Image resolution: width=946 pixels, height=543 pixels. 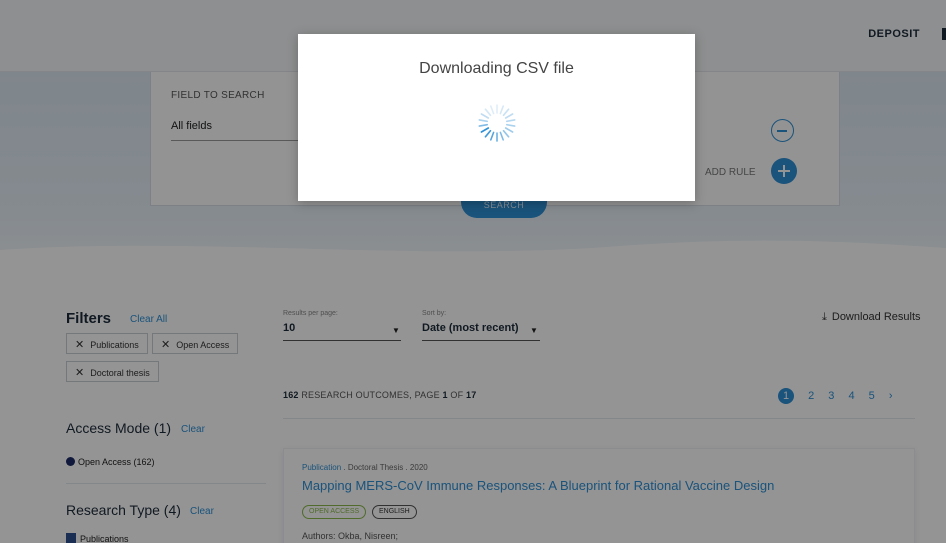 What do you see at coordinates (496, 68) in the screenshot?
I see `modal-title: Downloading CSV file` at bounding box center [496, 68].